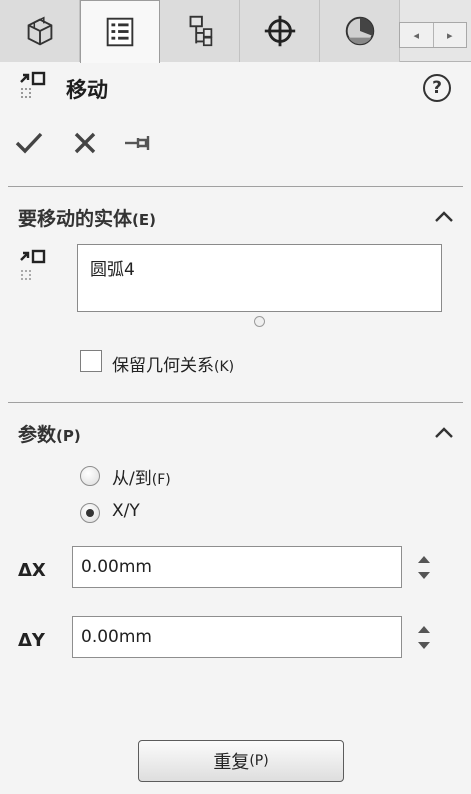  I want to click on repeat-button-hotkey: (P), so click(259, 761).